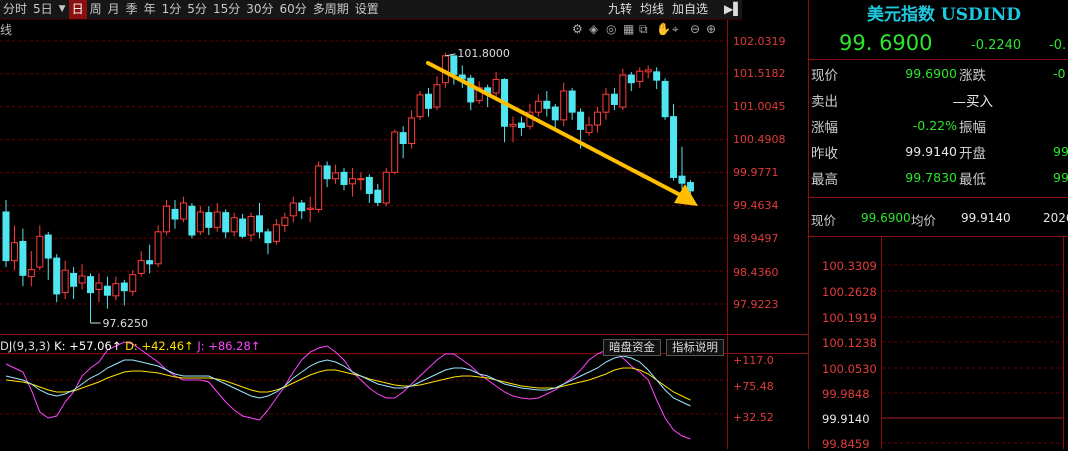 The width and height of the screenshot is (1068, 451). I want to click on add-watchlist-button: 加自选, so click(690, 9).